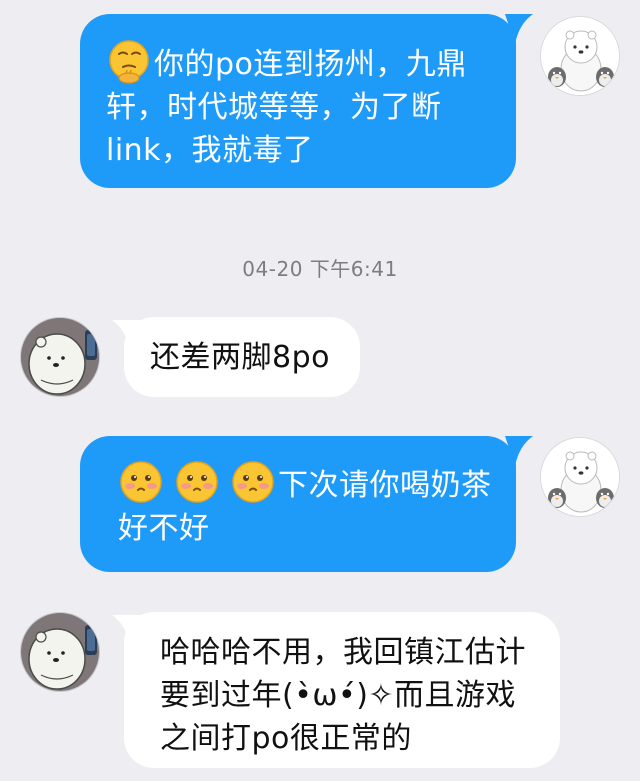  I want to click on timestamp: 04-20 下午6:41, so click(320, 269).